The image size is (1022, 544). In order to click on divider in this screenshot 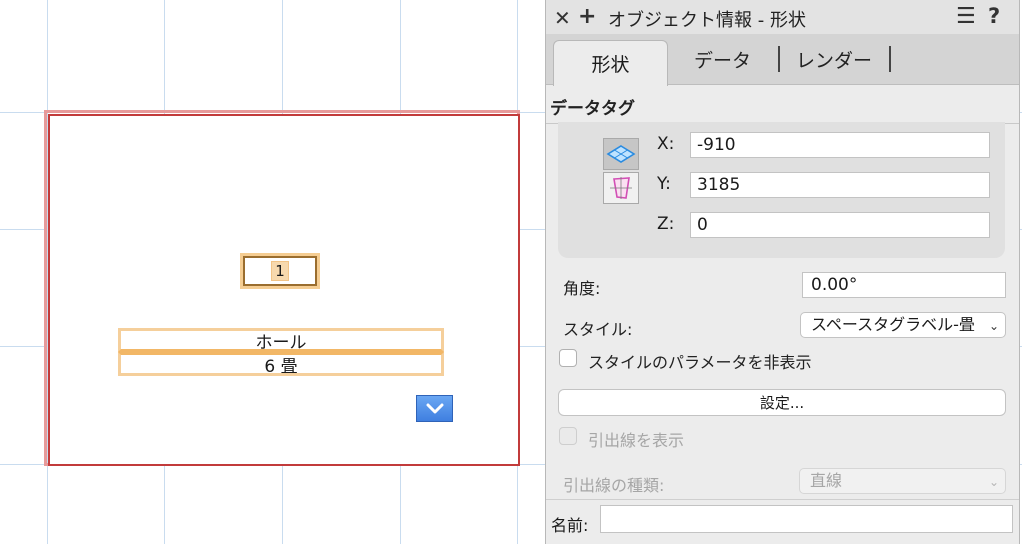, I will do `click(782, 499)`.